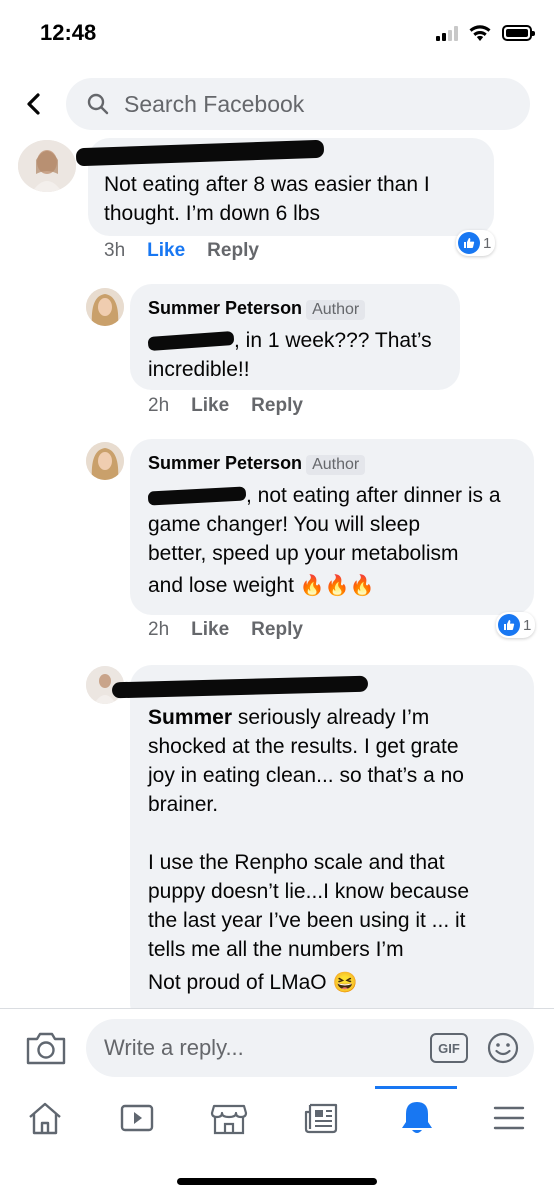 This screenshot has width=554, height=1200. I want to click on news-icon, so click(321, 1118).